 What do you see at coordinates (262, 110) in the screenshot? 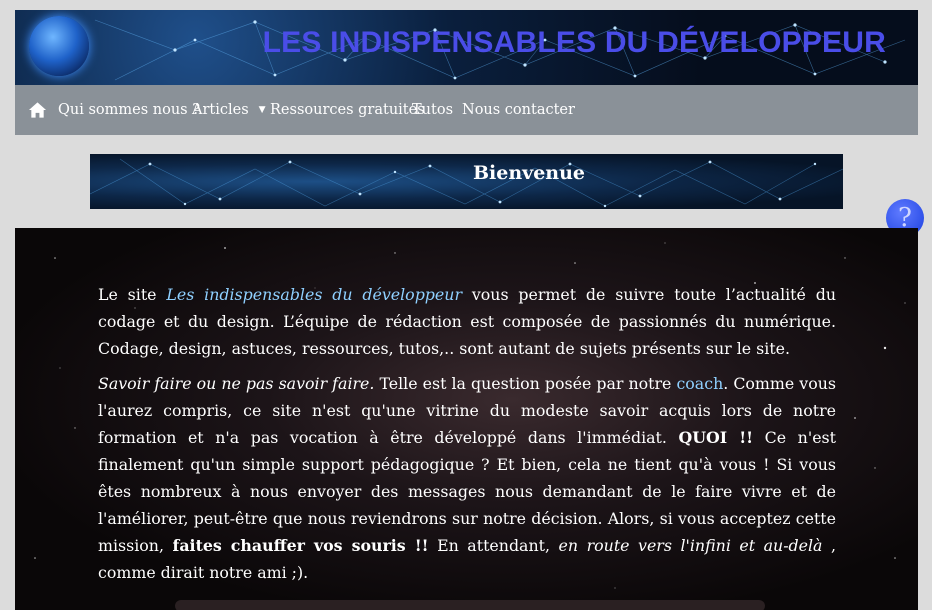
I see `chevron-down-icon: ▼` at bounding box center [262, 110].